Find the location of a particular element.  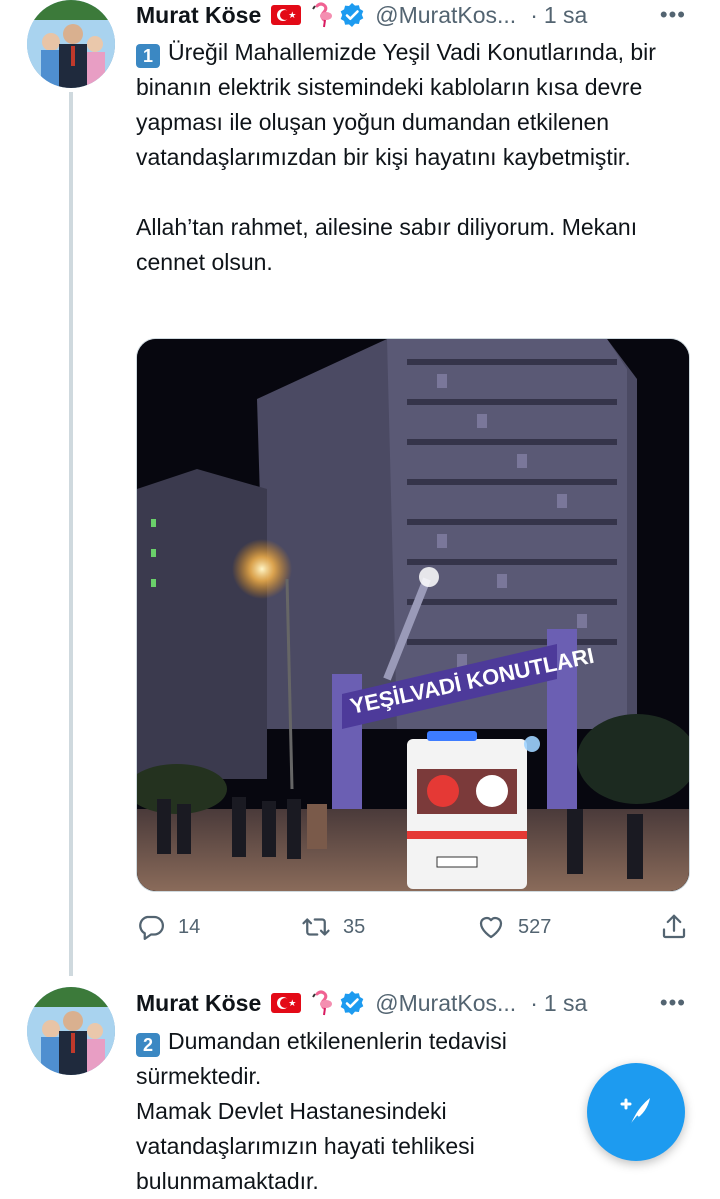

share-button is located at coordinates (674, 927).